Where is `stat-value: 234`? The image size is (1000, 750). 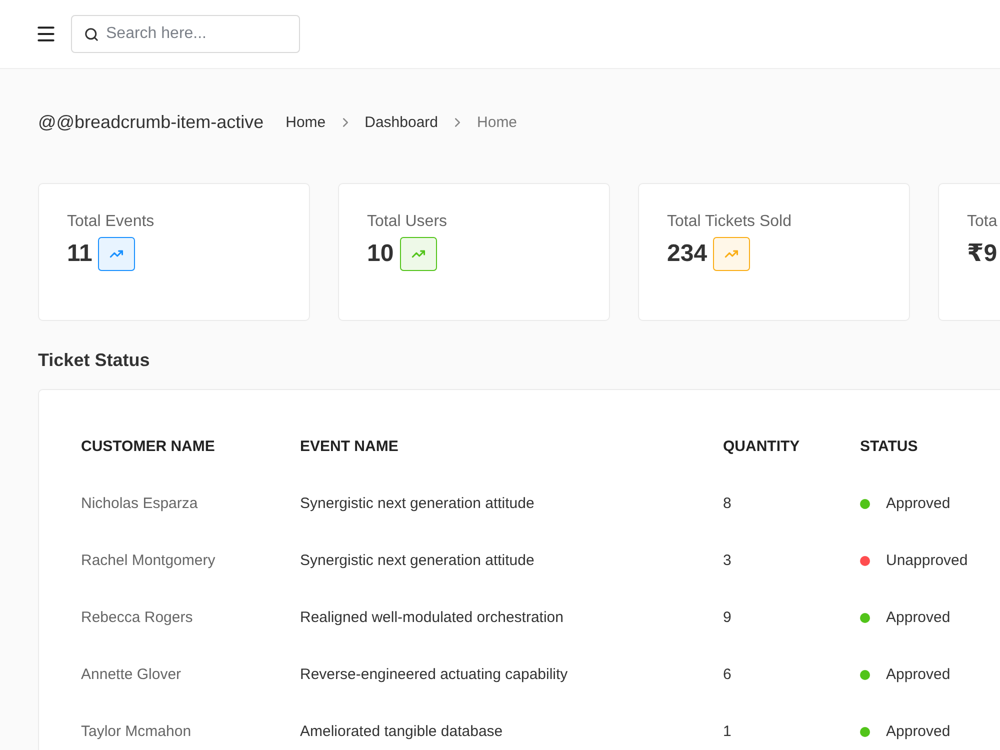 stat-value: 234 is located at coordinates (687, 254).